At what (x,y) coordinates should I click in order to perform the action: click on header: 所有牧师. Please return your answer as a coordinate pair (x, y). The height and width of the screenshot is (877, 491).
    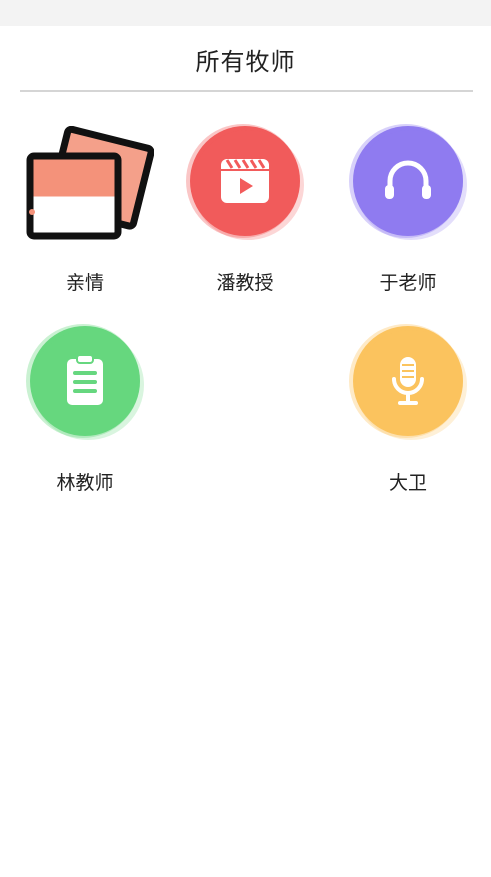
    Looking at the image, I should click on (245, 59).